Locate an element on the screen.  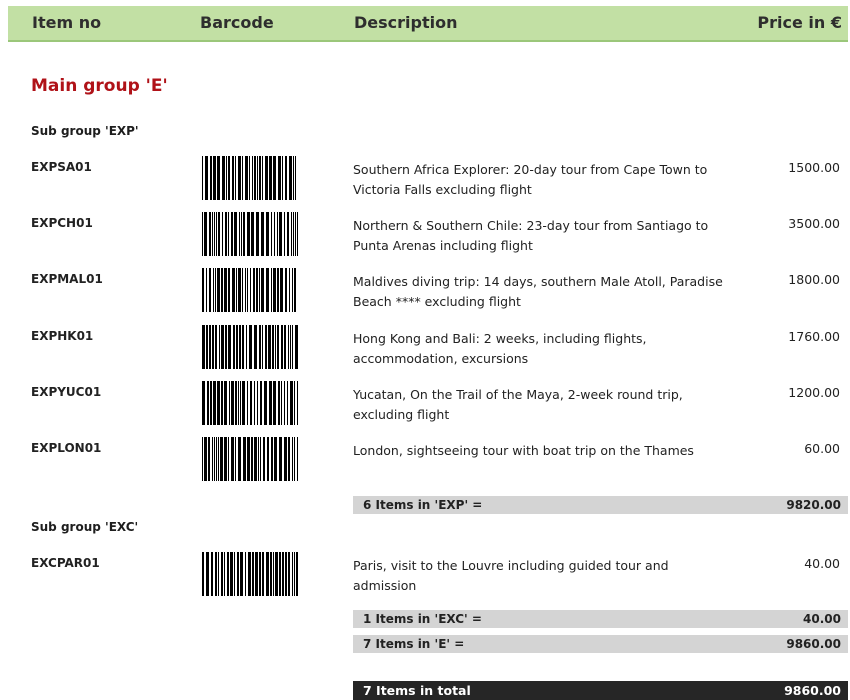
header-description: Description is located at coordinates (406, 22).